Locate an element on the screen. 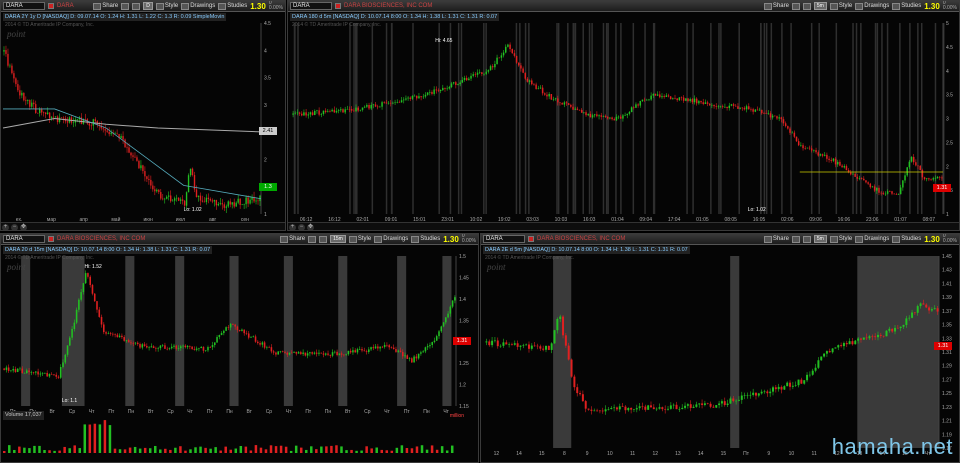 This screenshot has height=463, width=960. time-tick-label: 14 is located at coordinates (519, 454).